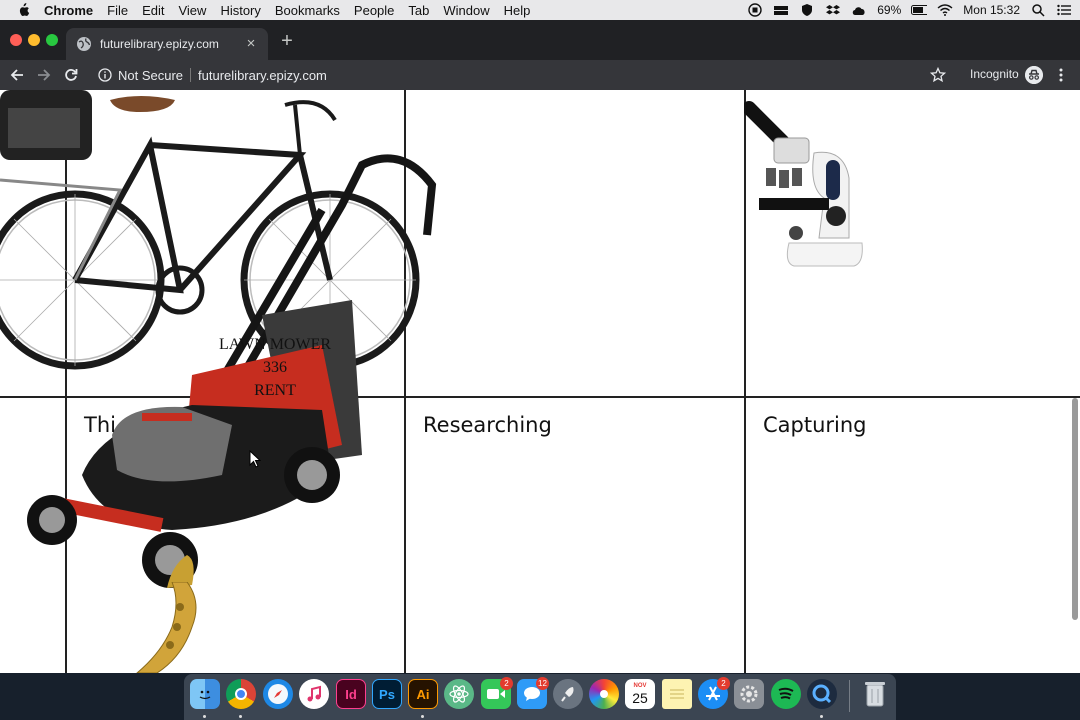  What do you see at coordinates (815, 425) in the screenshot?
I see `cell-label-capturing: Capturing` at bounding box center [815, 425].